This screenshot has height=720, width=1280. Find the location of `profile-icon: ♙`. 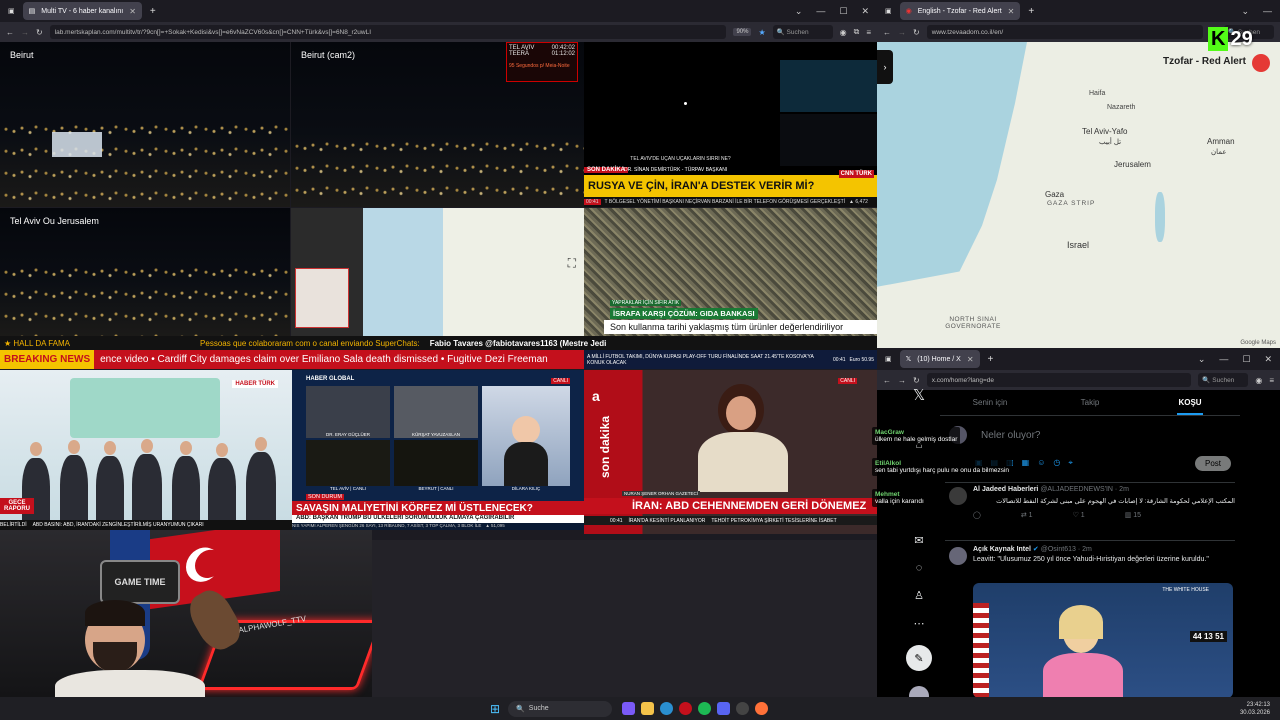

profile-icon: ♙ is located at coordinates (919, 595).